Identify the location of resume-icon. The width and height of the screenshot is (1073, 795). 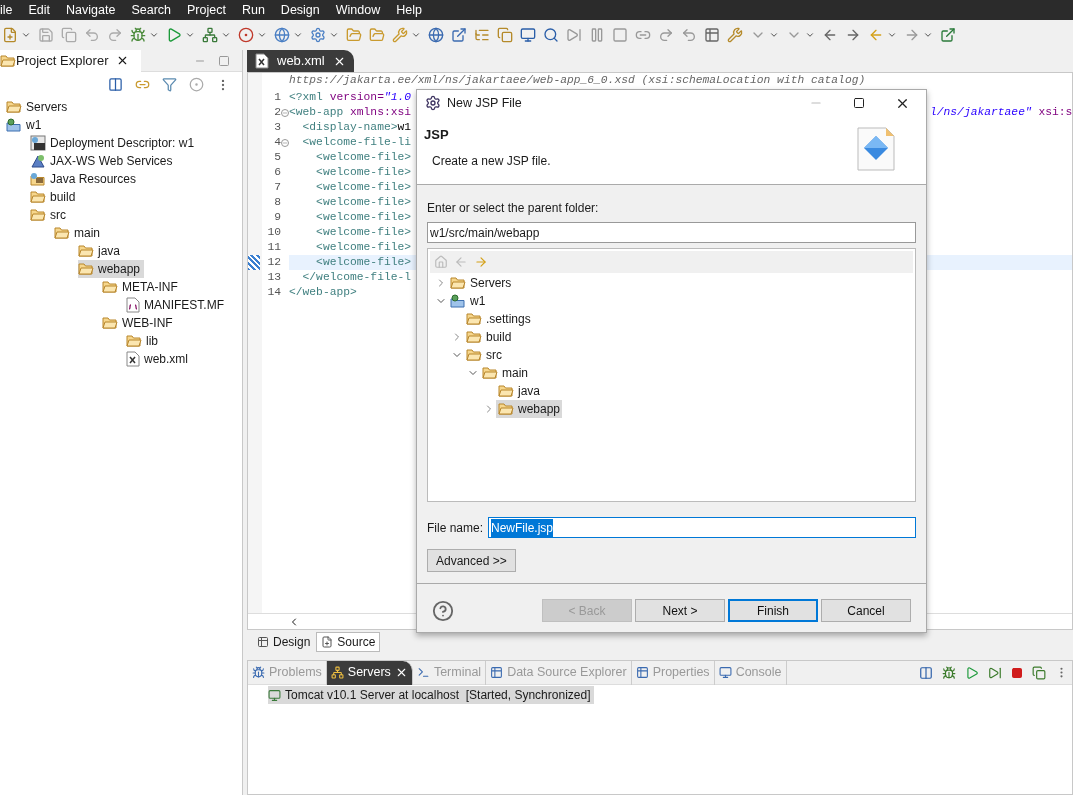
(574, 35).